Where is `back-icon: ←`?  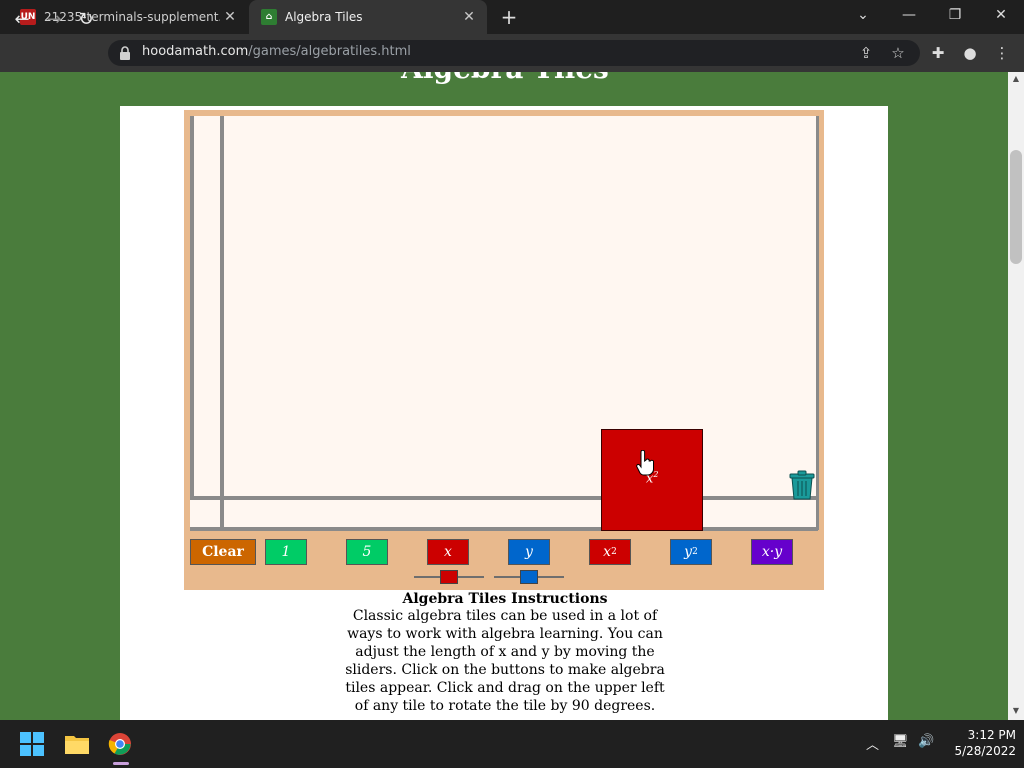
back-icon: ← is located at coordinates (22, 19).